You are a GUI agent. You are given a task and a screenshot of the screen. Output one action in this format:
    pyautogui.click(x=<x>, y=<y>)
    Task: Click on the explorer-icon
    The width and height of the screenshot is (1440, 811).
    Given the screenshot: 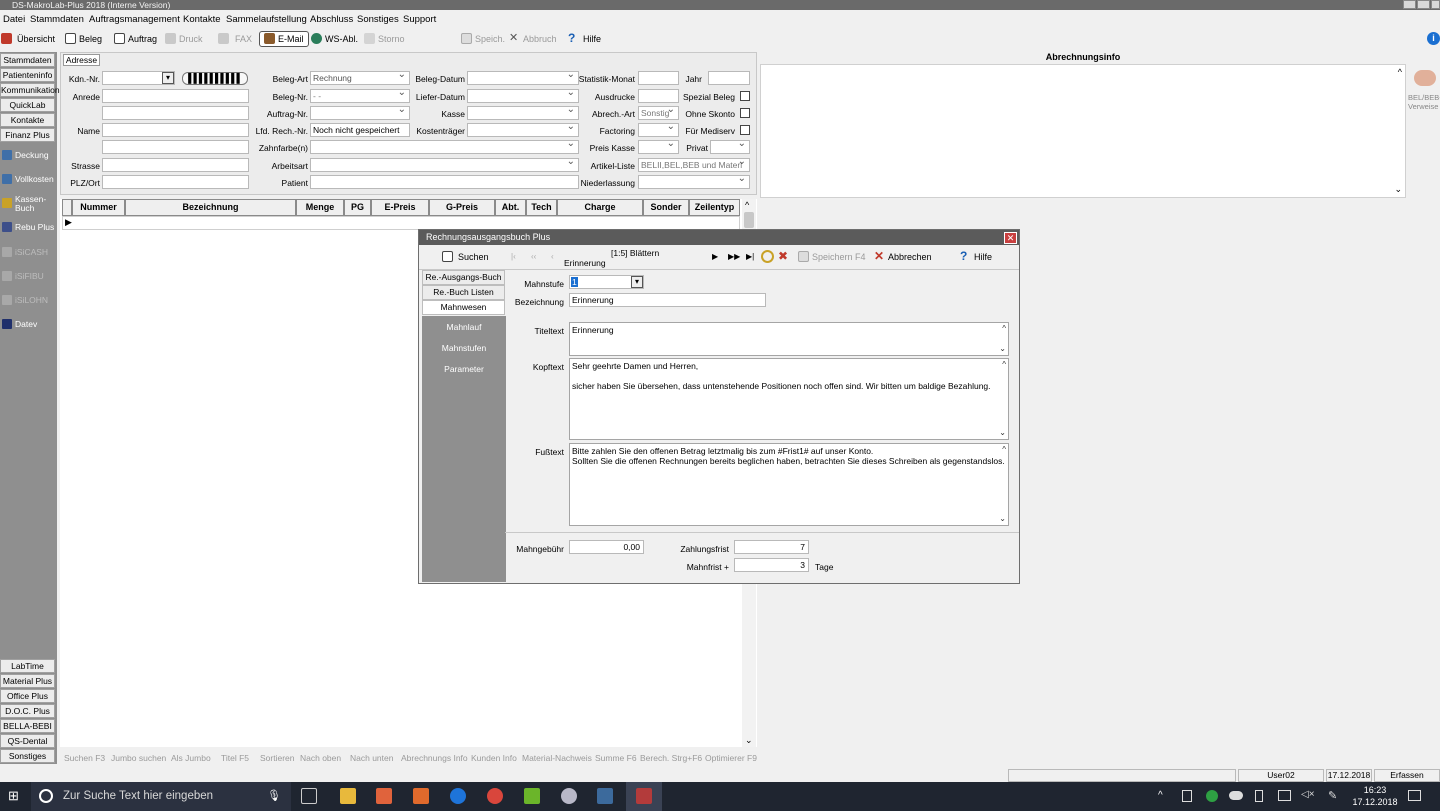 What is the action you would take?
    pyautogui.click(x=348, y=796)
    